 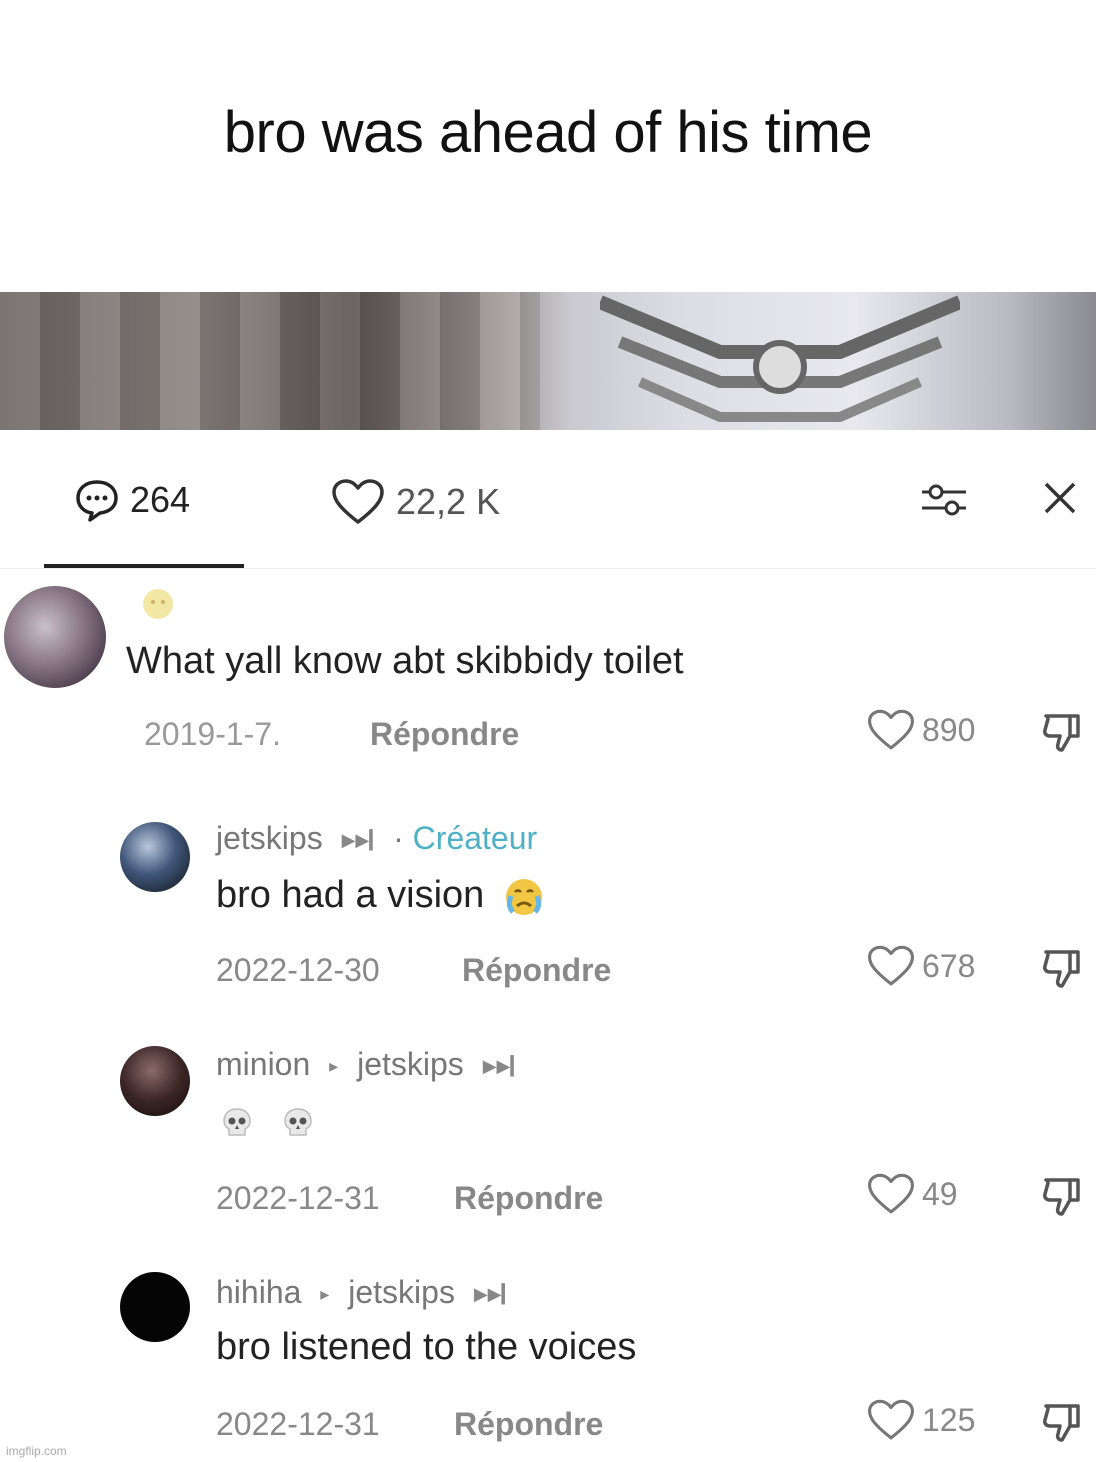 What do you see at coordinates (405, 661) in the screenshot?
I see `comment-text: What yall know abt skibbidy toilet` at bounding box center [405, 661].